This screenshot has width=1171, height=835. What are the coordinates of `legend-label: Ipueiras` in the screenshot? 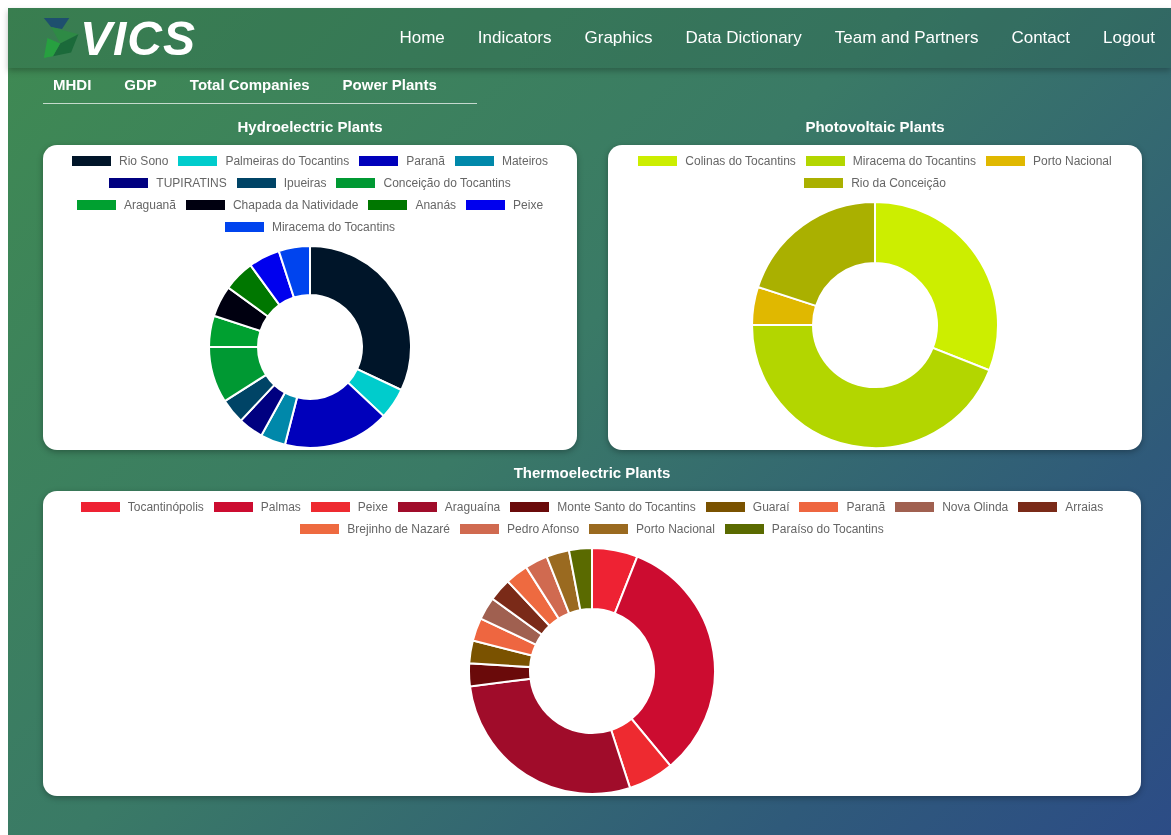 It's located at (305, 183).